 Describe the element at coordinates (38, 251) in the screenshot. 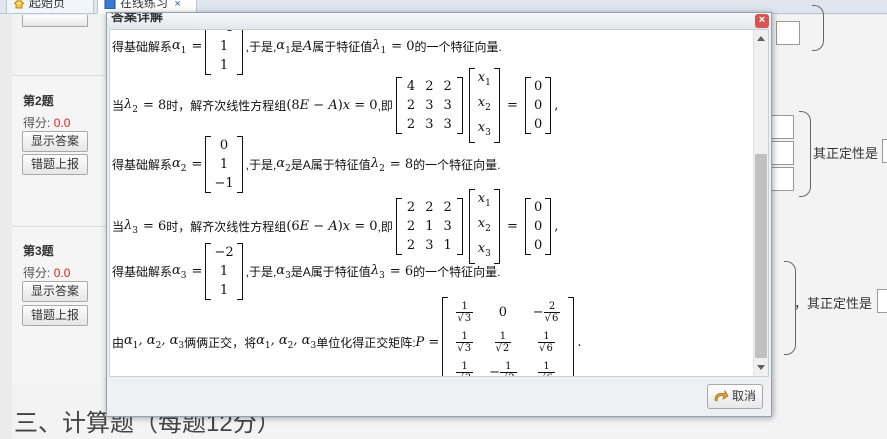

I see `question-title: 第3题` at that location.